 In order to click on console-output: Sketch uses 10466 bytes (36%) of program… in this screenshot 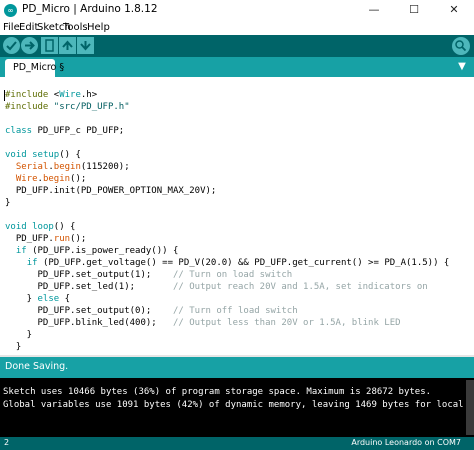, I will do `click(237, 407)`.